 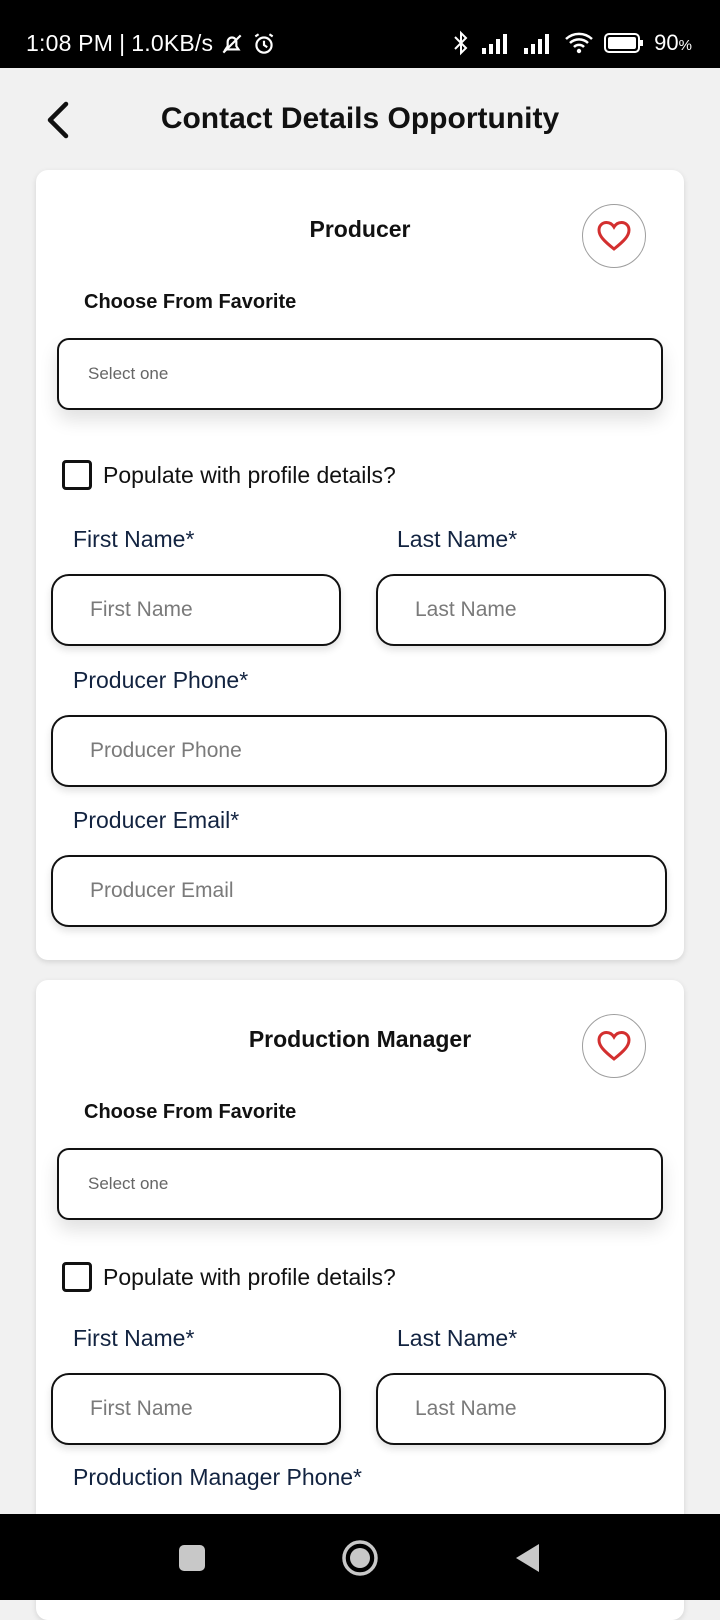 I want to click on producer-phone-label: Producer Phone*, so click(x=161, y=680).